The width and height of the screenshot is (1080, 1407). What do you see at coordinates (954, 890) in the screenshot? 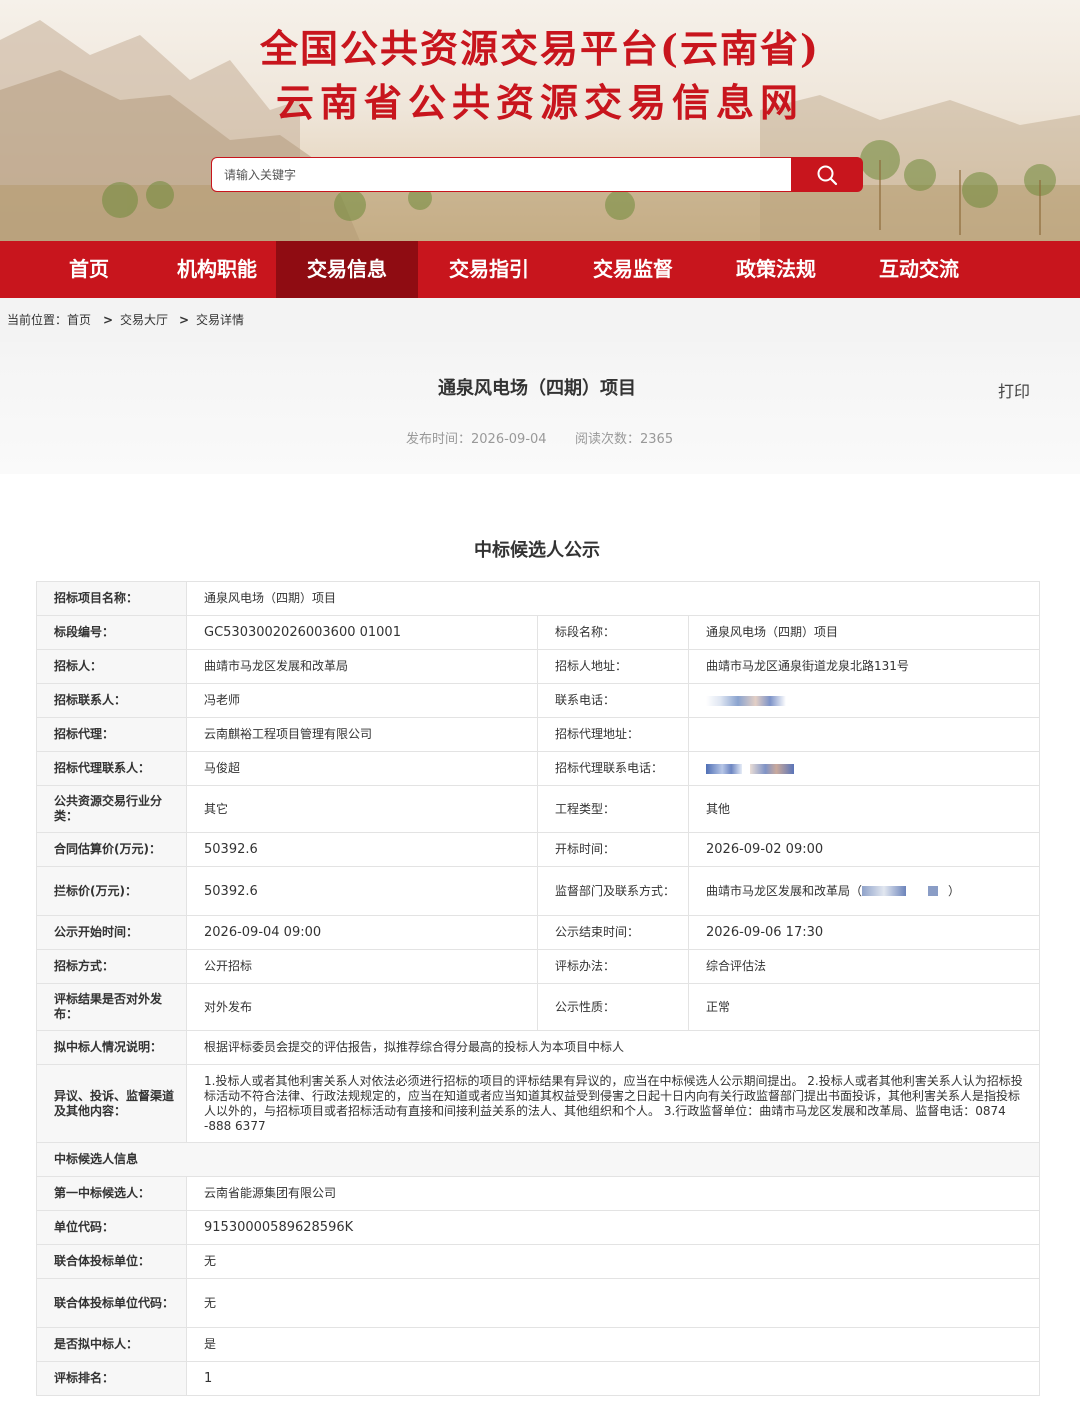
I see `supervision-dept-close: ）` at bounding box center [954, 890].